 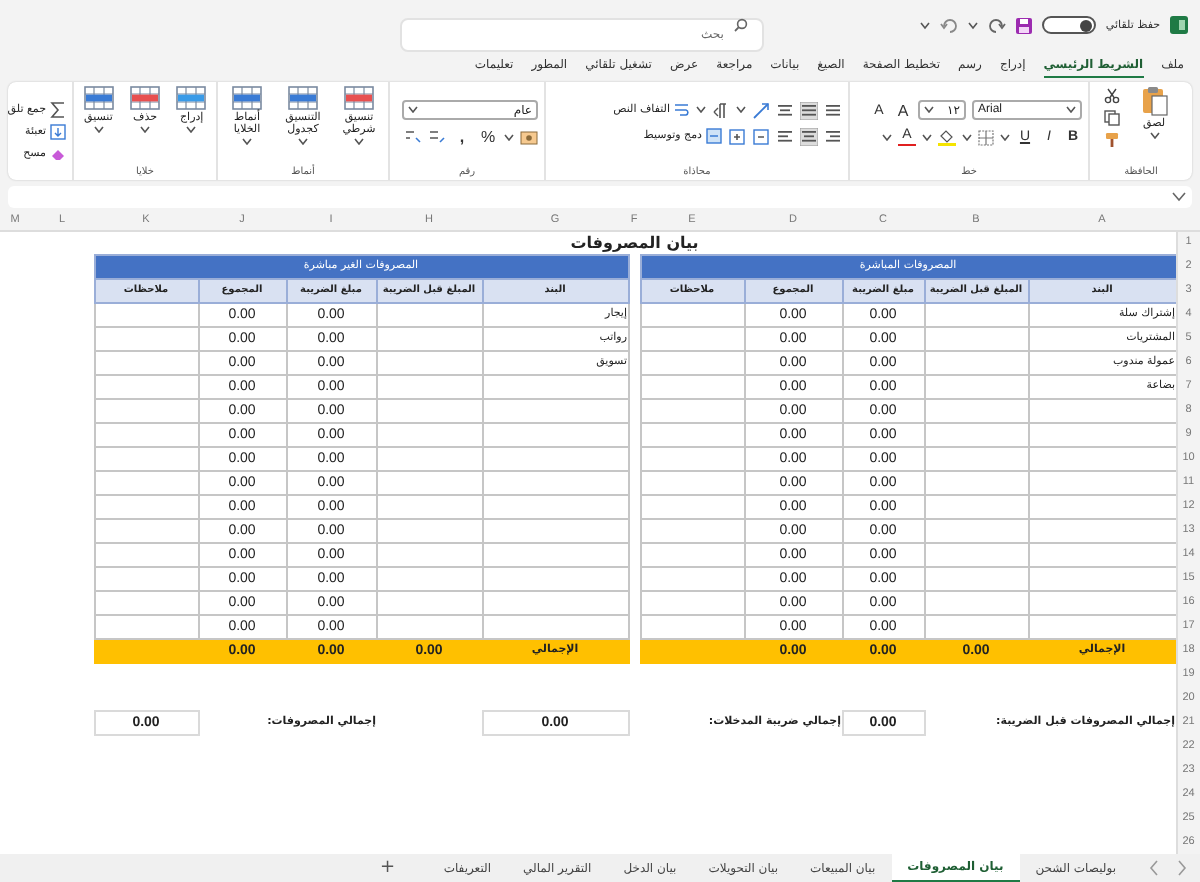 I want to click on align-top-icon, so click(x=833, y=110).